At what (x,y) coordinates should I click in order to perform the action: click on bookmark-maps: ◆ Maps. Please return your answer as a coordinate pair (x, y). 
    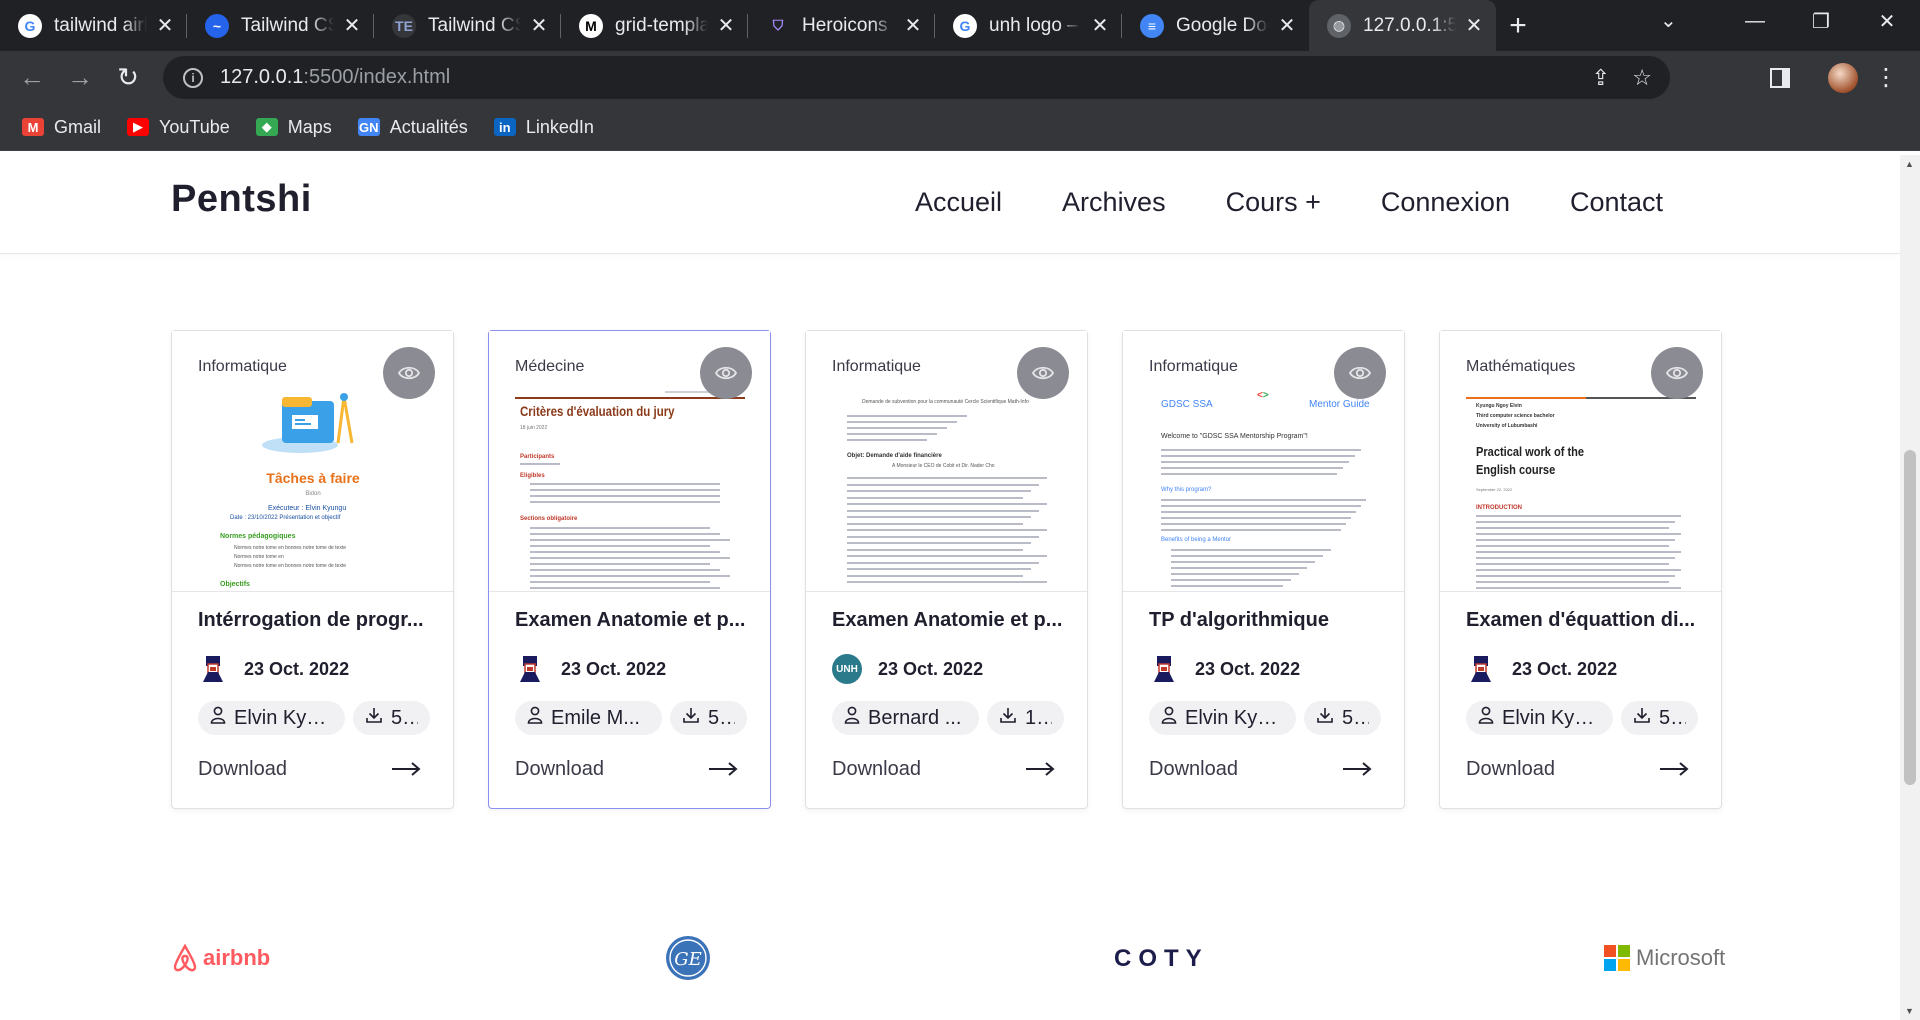
    Looking at the image, I should click on (293, 127).